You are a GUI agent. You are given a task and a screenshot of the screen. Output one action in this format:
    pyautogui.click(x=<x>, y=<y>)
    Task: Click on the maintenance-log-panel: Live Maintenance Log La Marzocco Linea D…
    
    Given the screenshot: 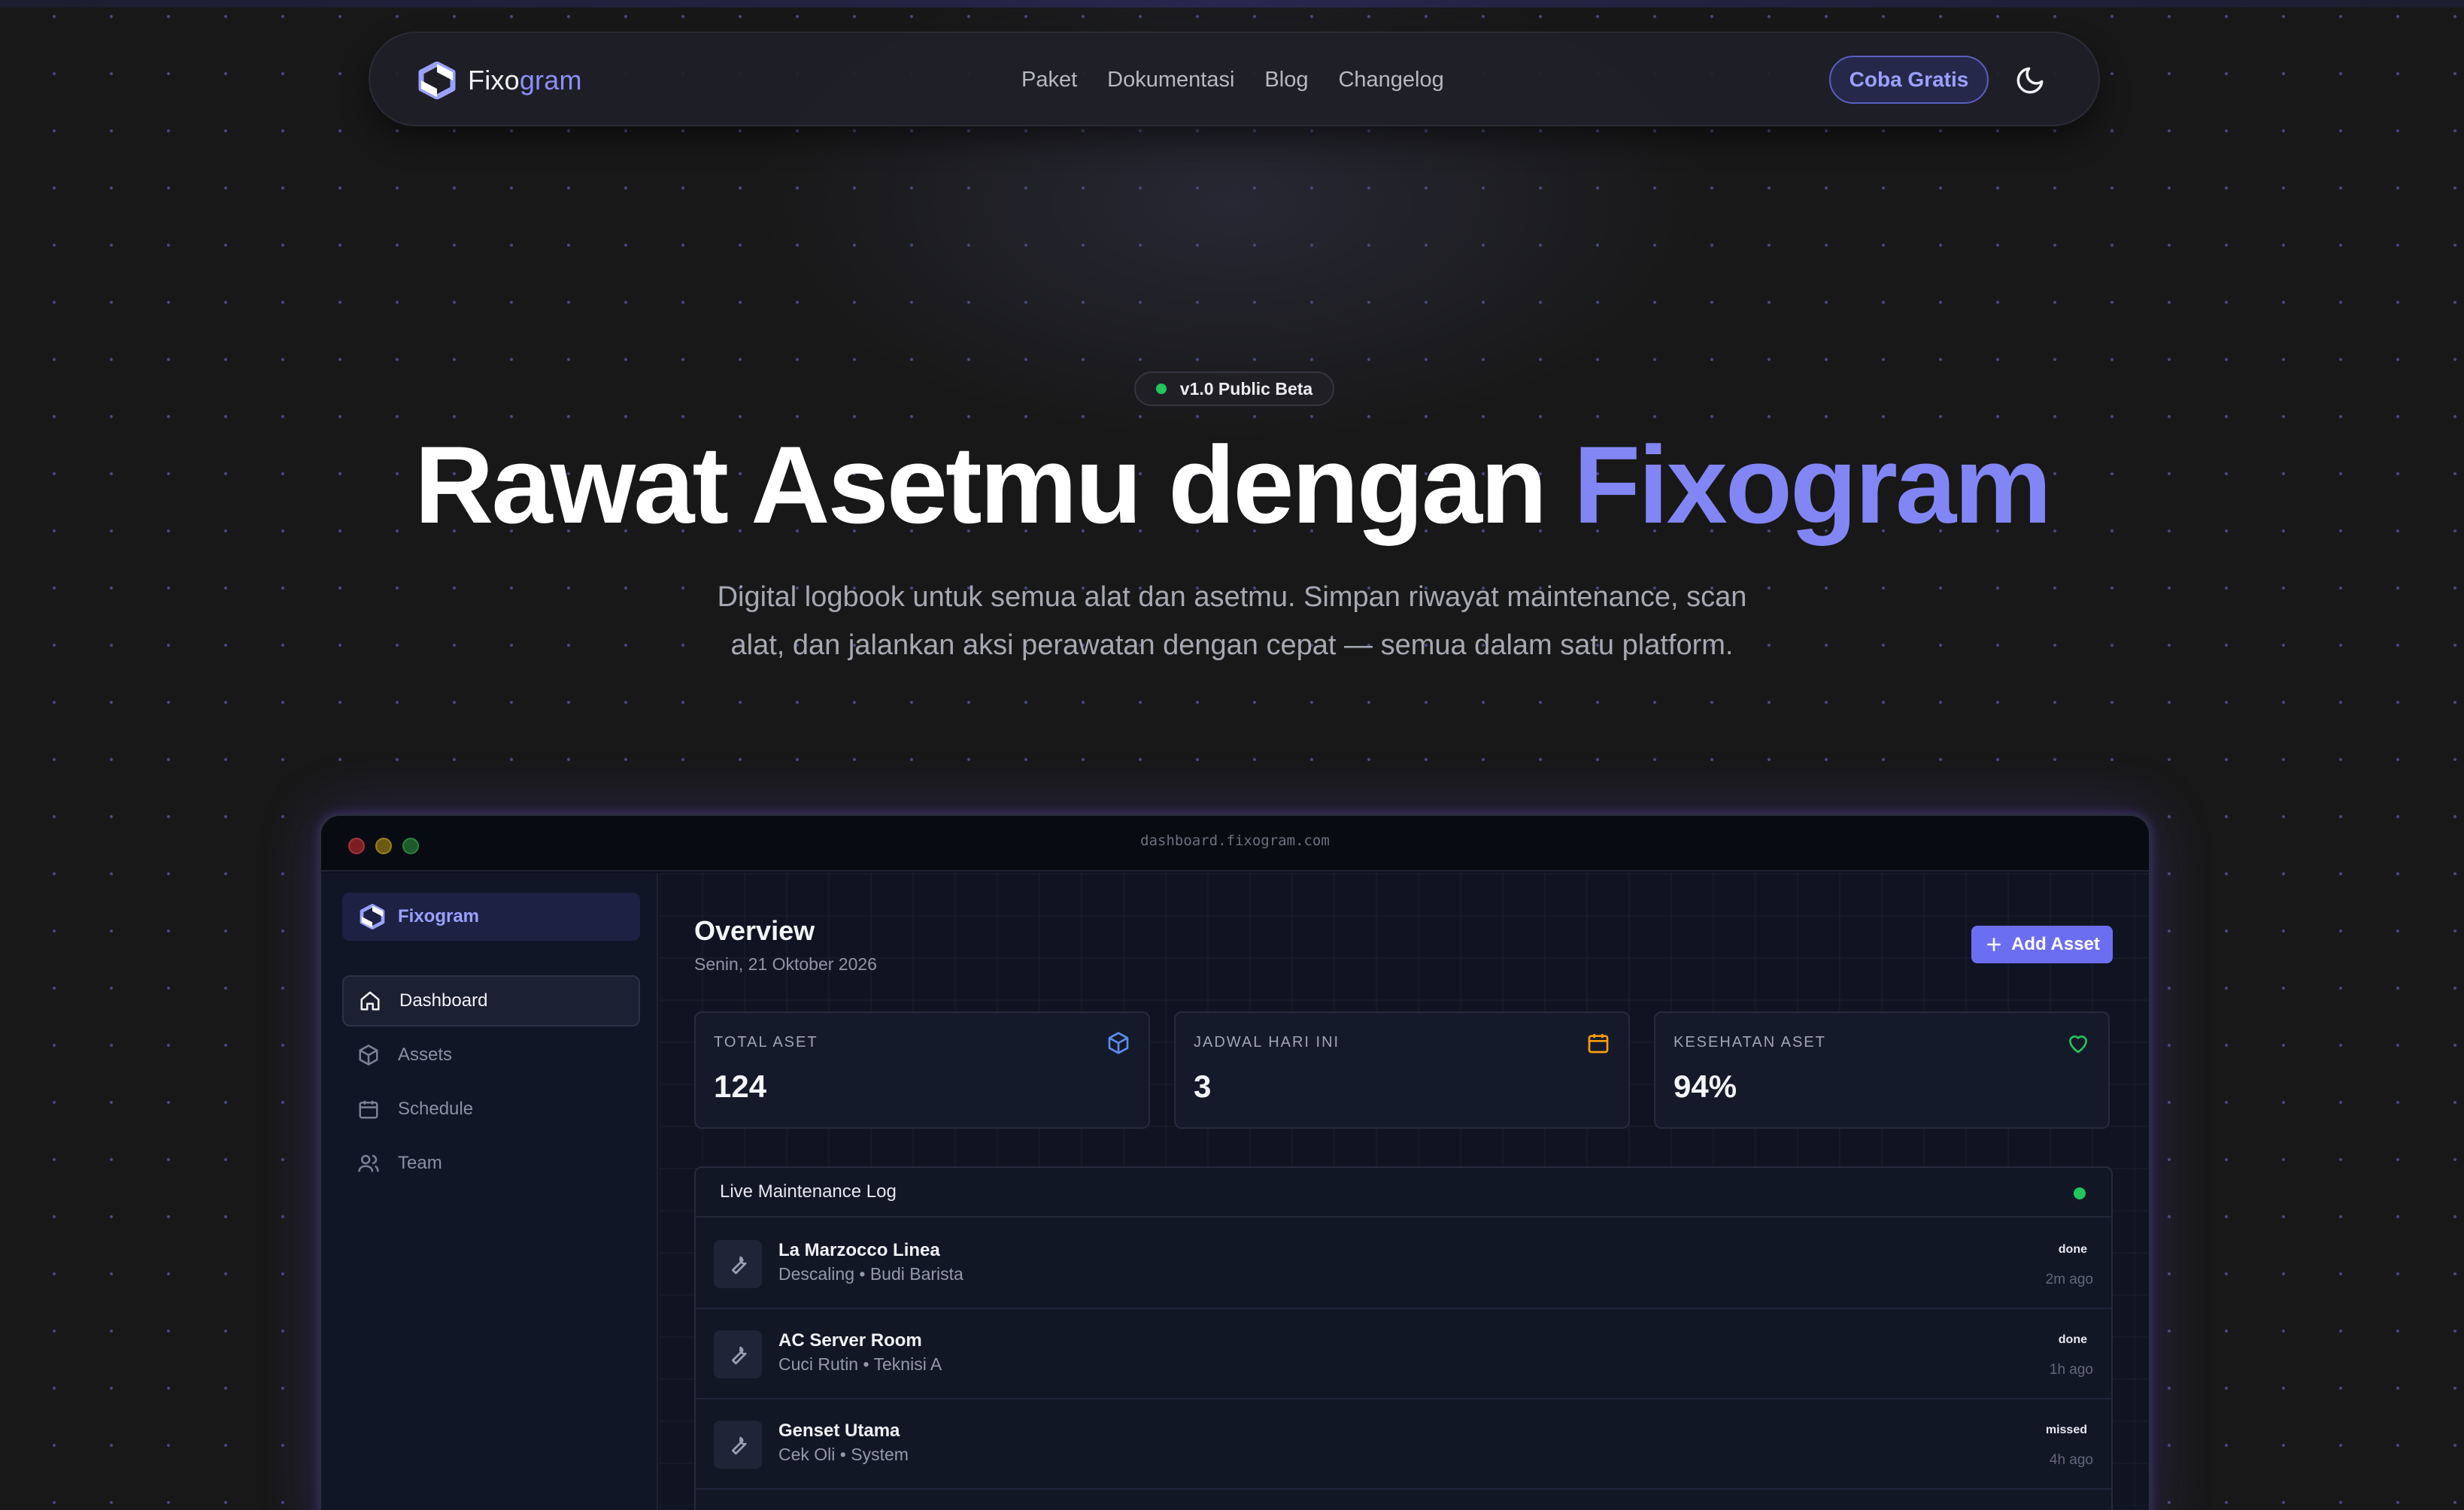 What is the action you would take?
    pyautogui.click(x=1403, y=1338)
    